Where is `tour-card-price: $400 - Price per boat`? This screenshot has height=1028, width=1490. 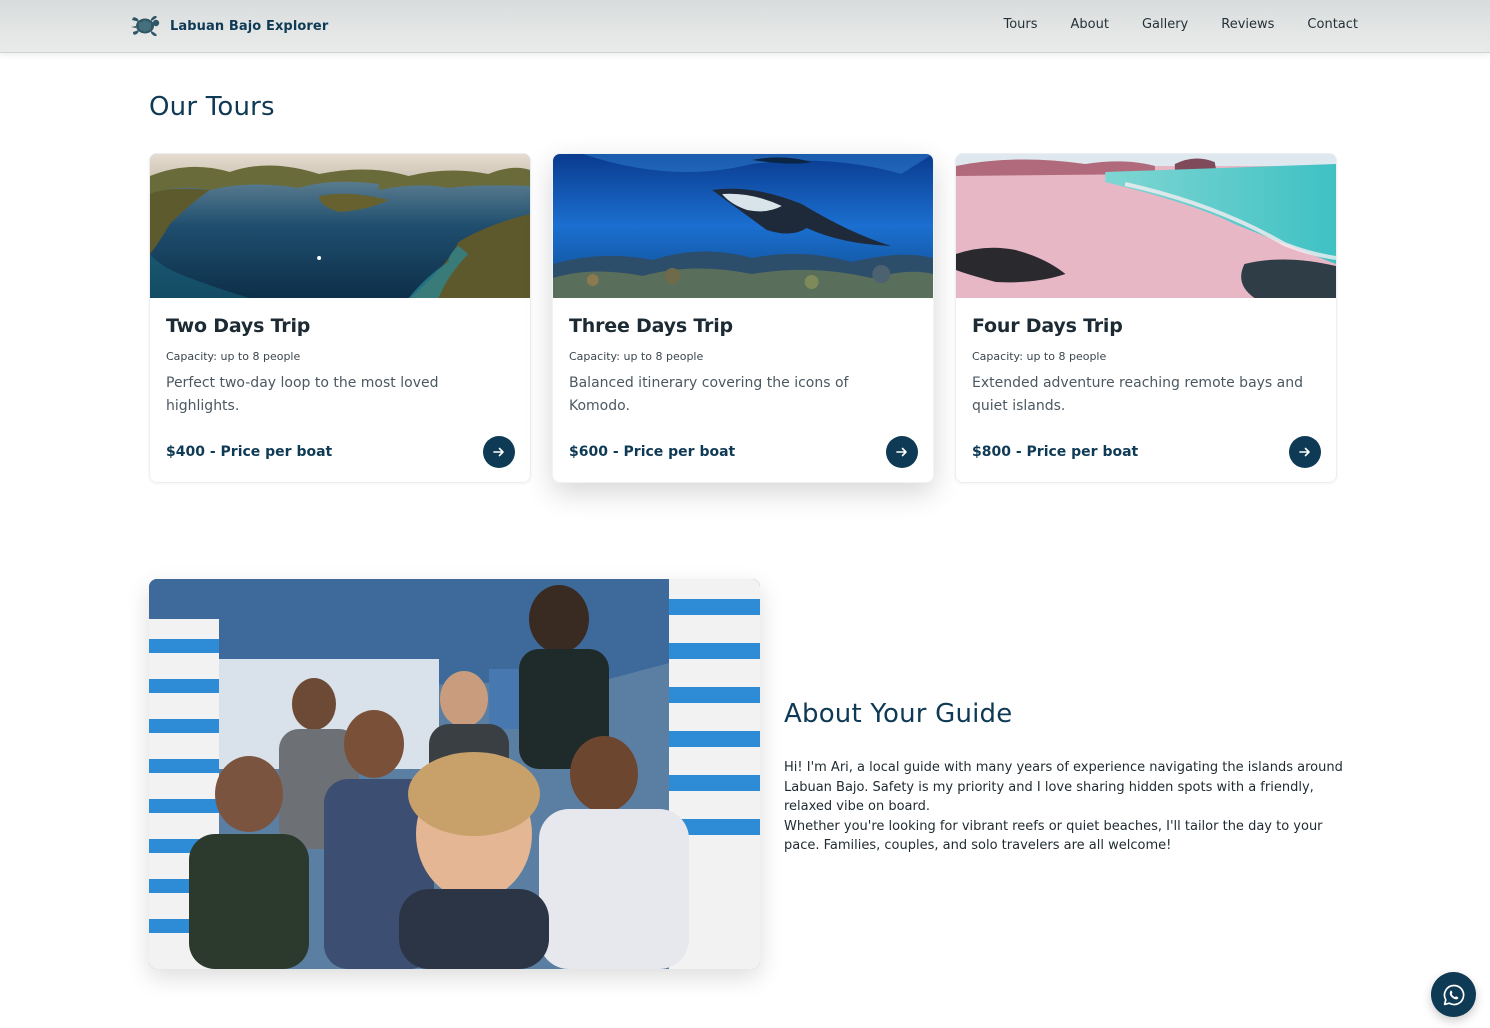 tour-card-price: $400 - Price per boat is located at coordinates (249, 452).